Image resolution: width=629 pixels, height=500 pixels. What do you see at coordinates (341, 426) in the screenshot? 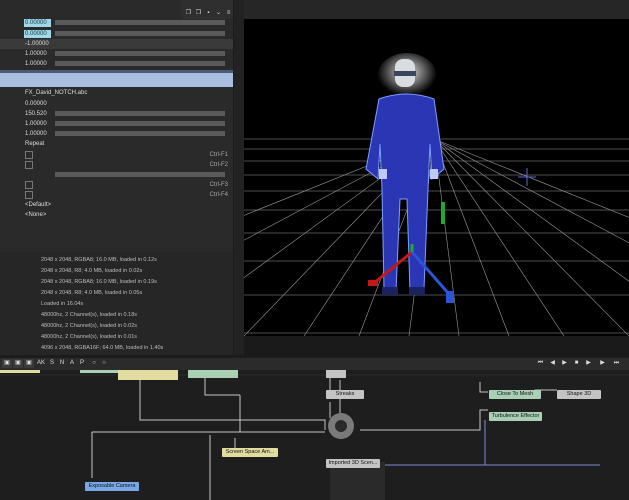
I see `gear-node` at bounding box center [341, 426].